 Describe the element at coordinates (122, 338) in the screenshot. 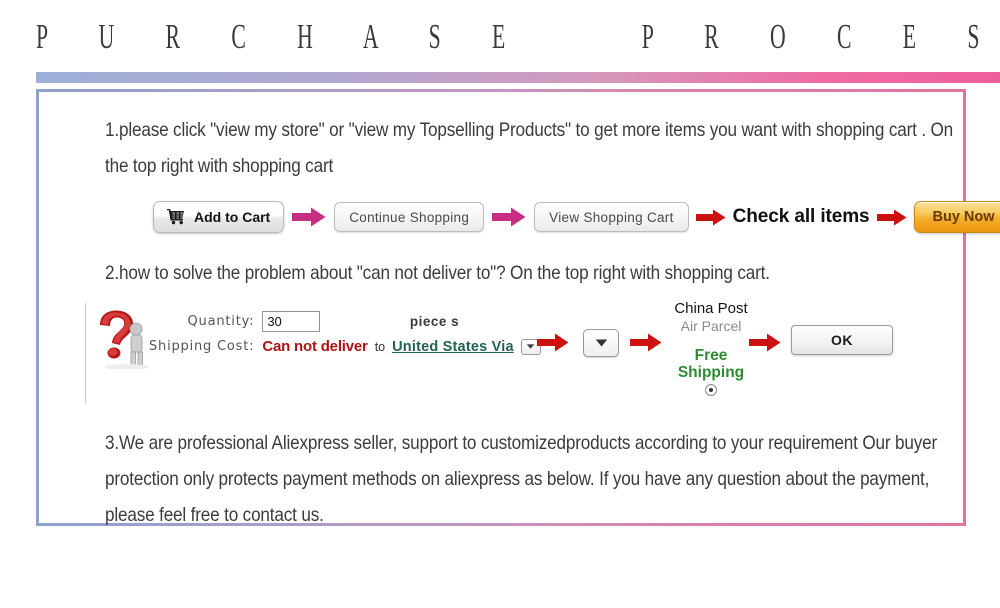

I see `question-mark-icon` at that location.